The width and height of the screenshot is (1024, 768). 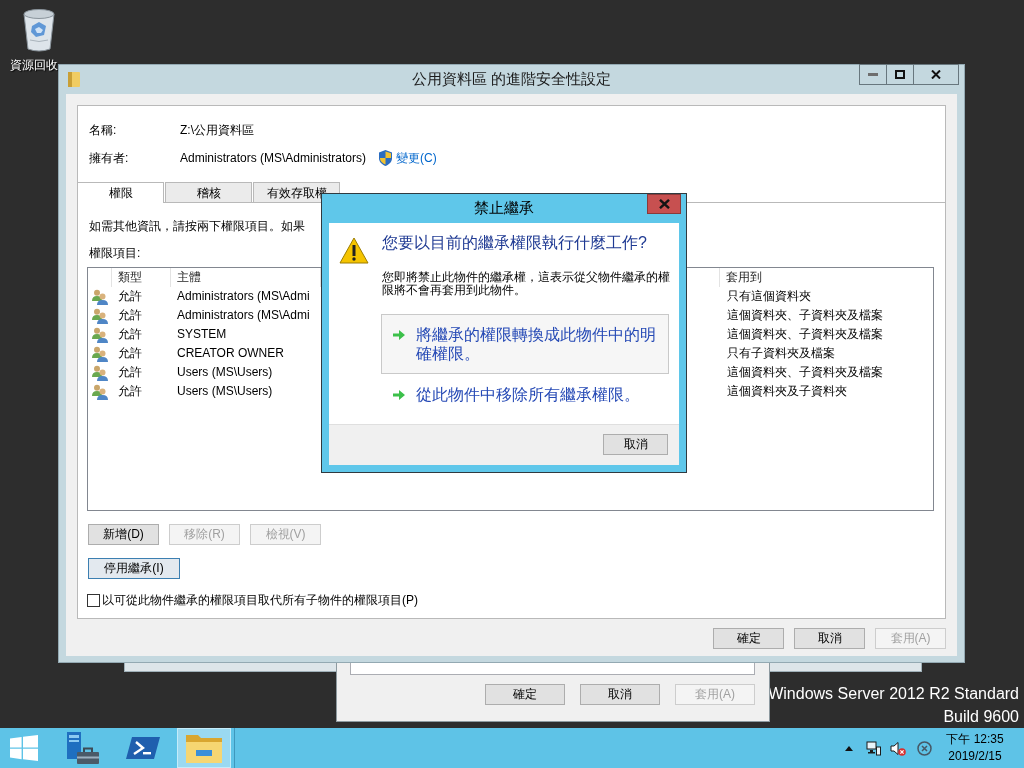 I want to click on change-link: 變更(C), so click(x=416, y=158).